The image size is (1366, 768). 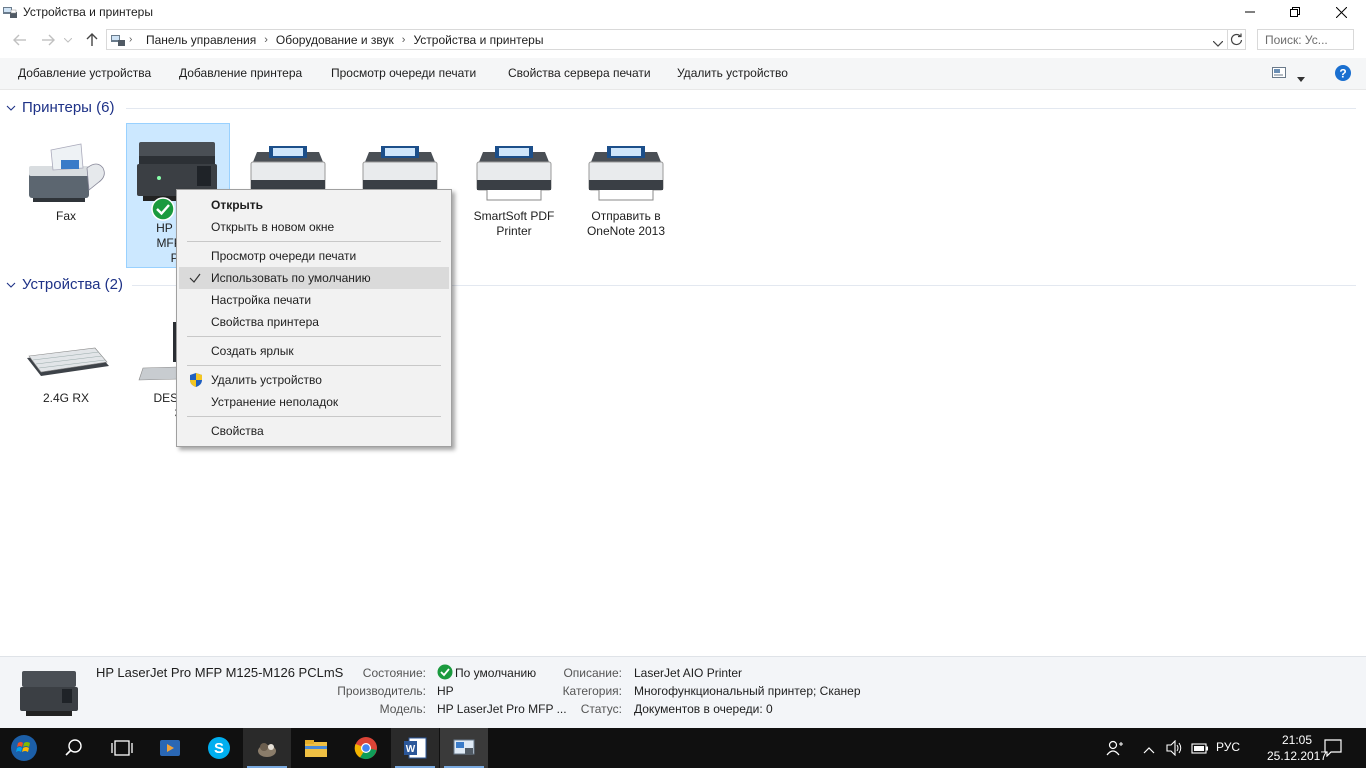 I want to click on device-label-line1: 2.4G RX, so click(x=66, y=398).